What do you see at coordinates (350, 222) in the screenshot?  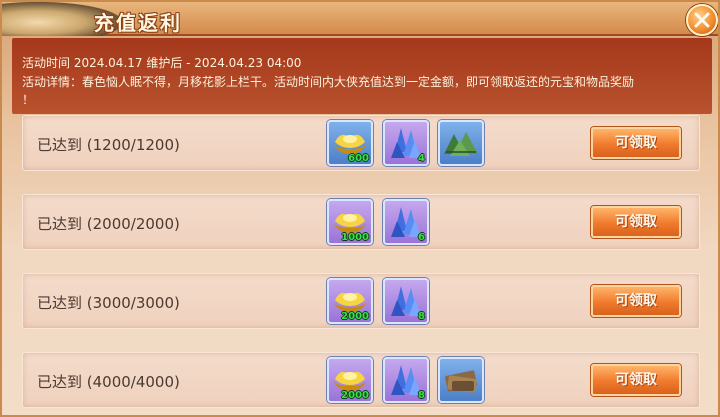 I see `reward-slot: 1000` at bounding box center [350, 222].